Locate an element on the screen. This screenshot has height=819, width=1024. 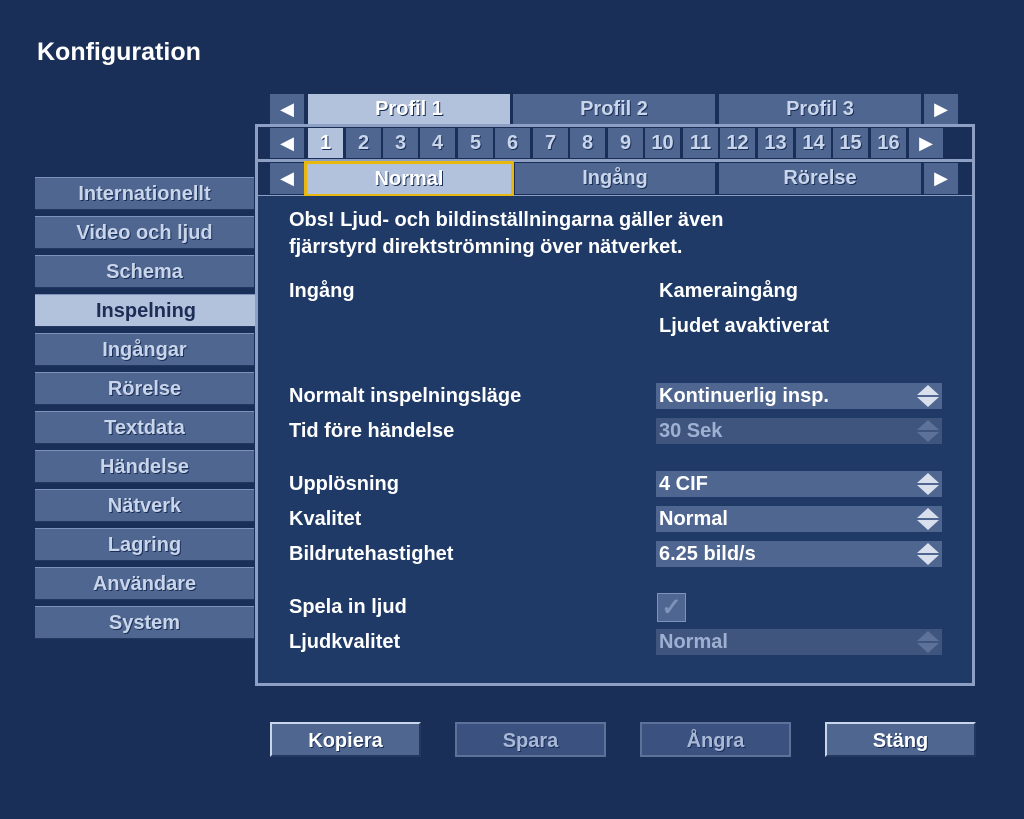
channel-tab-16: 16 is located at coordinates (888, 143).